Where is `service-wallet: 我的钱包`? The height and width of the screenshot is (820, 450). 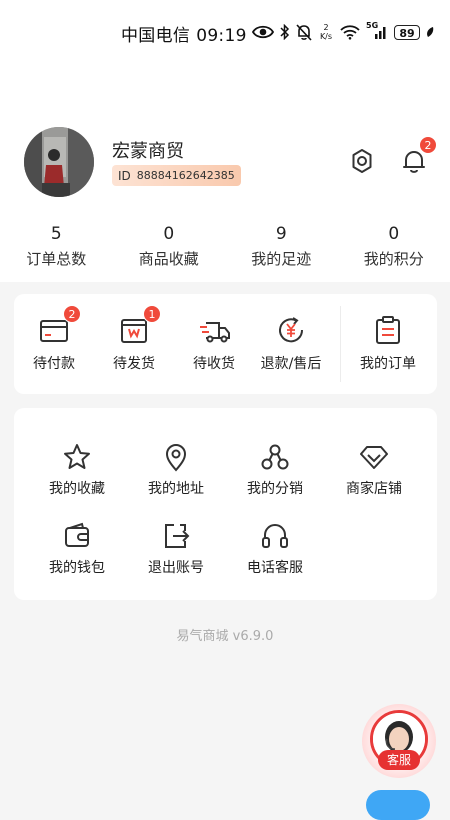
service-wallet: 我的钱包 is located at coordinates (77, 549).